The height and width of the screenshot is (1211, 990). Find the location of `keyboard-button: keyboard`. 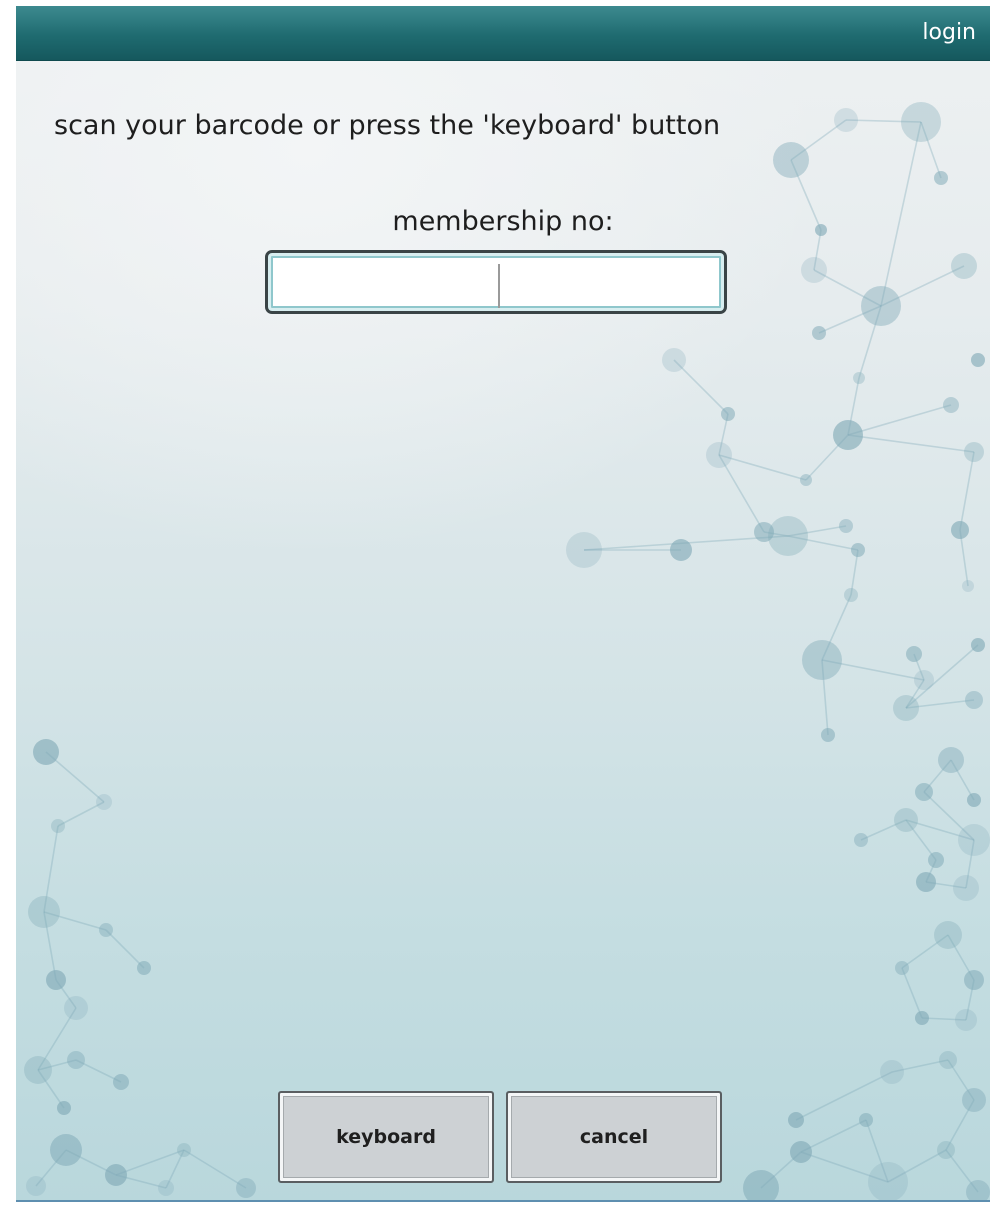

keyboard-button: keyboard is located at coordinates (386, 1137).